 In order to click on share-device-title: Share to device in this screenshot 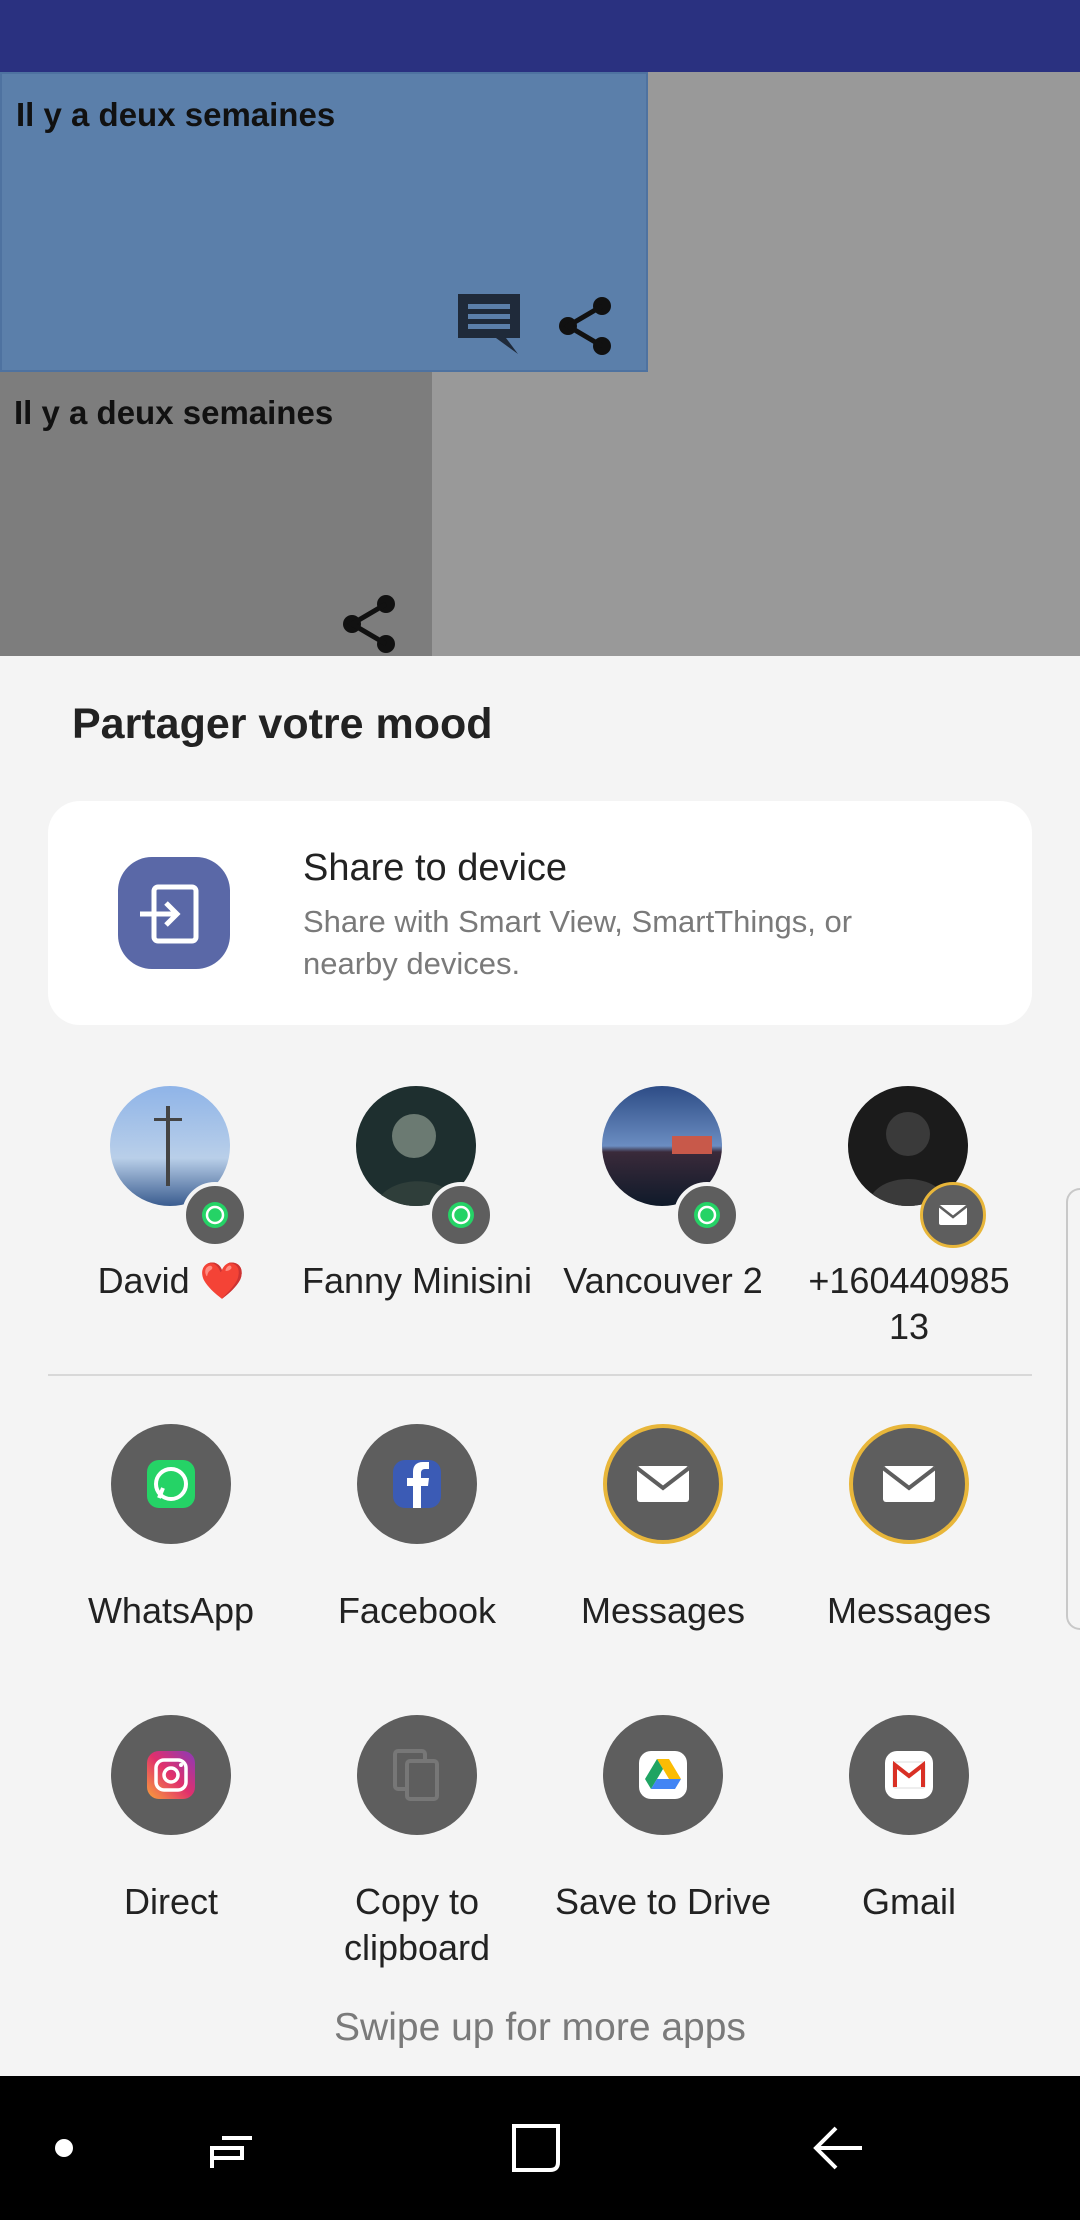, I will do `click(435, 868)`.